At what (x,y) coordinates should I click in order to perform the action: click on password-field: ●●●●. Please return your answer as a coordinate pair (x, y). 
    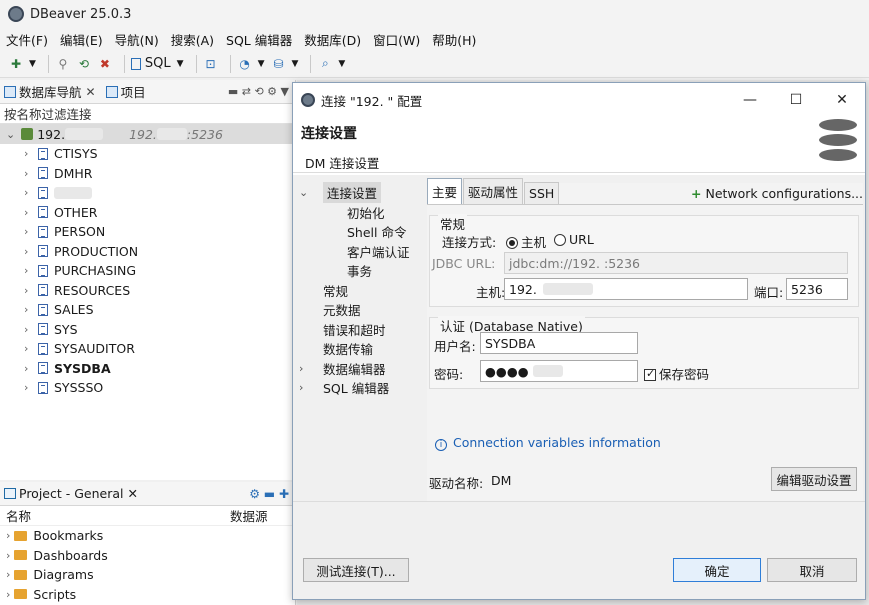
    Looking at the image, I should click on (559, 371).